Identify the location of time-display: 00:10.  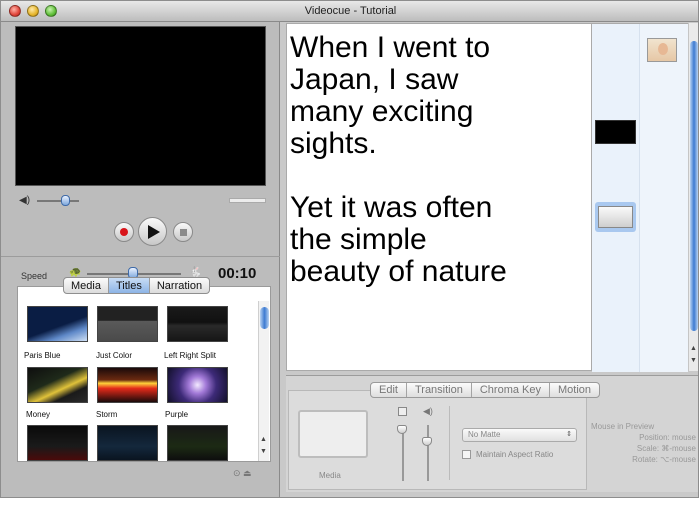
(237, 273).